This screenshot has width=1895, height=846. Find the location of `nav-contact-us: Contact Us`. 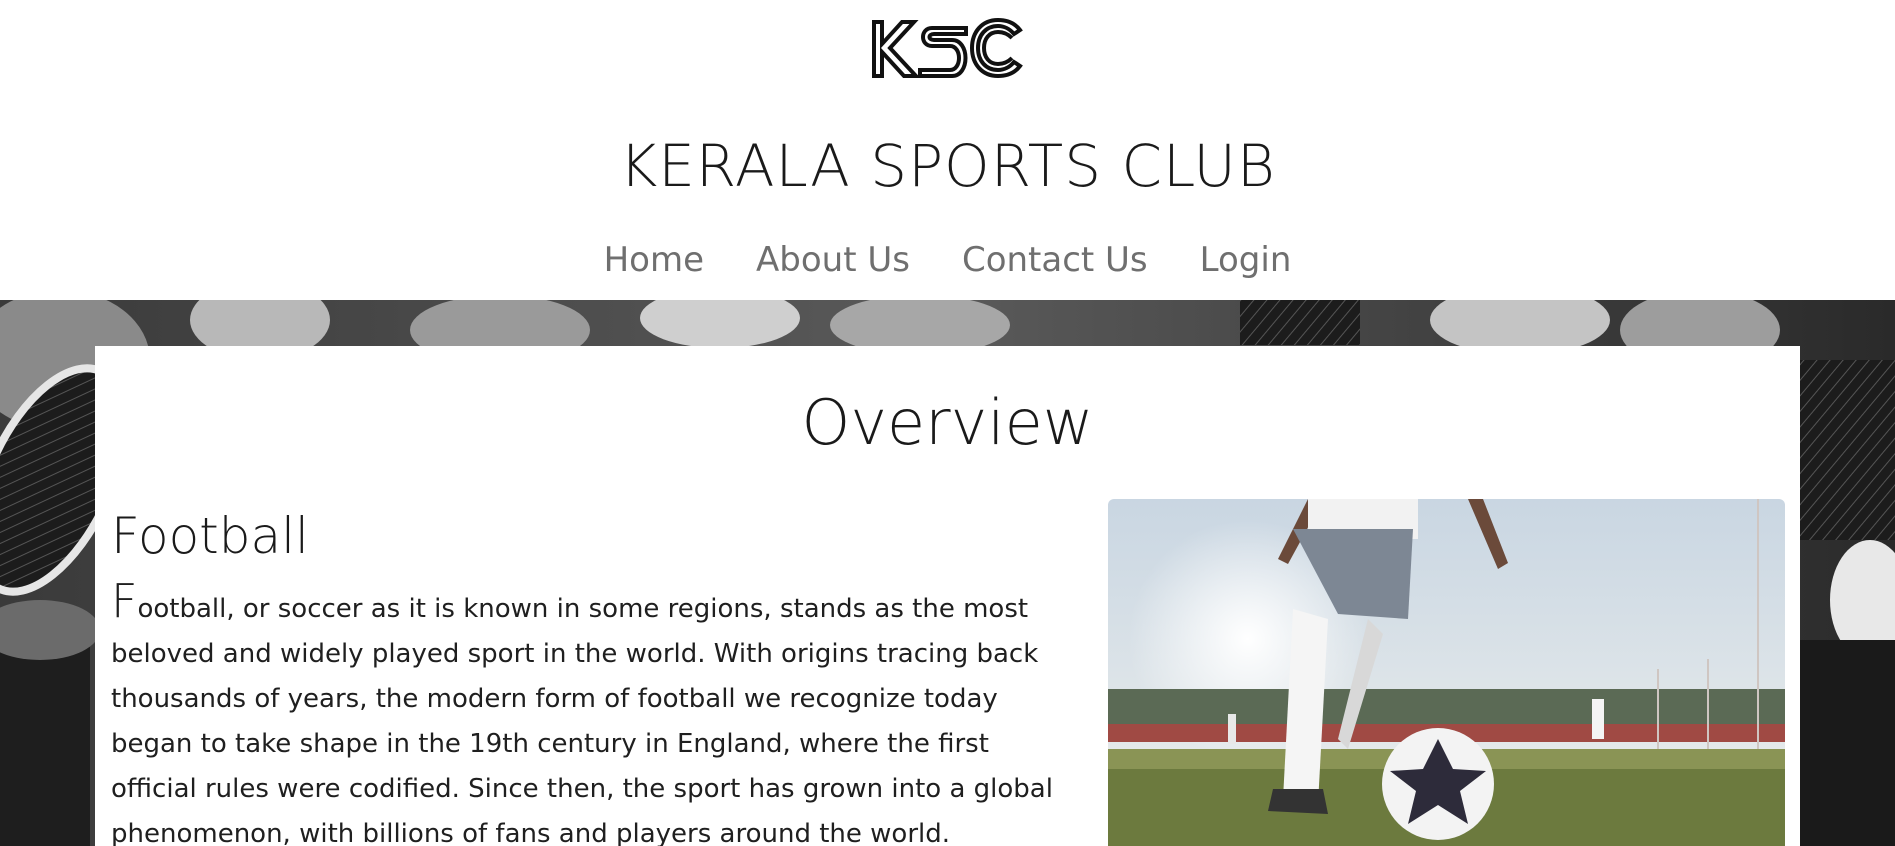

nav-contact-us: Contact Us is located at coordinates (1055, 260).